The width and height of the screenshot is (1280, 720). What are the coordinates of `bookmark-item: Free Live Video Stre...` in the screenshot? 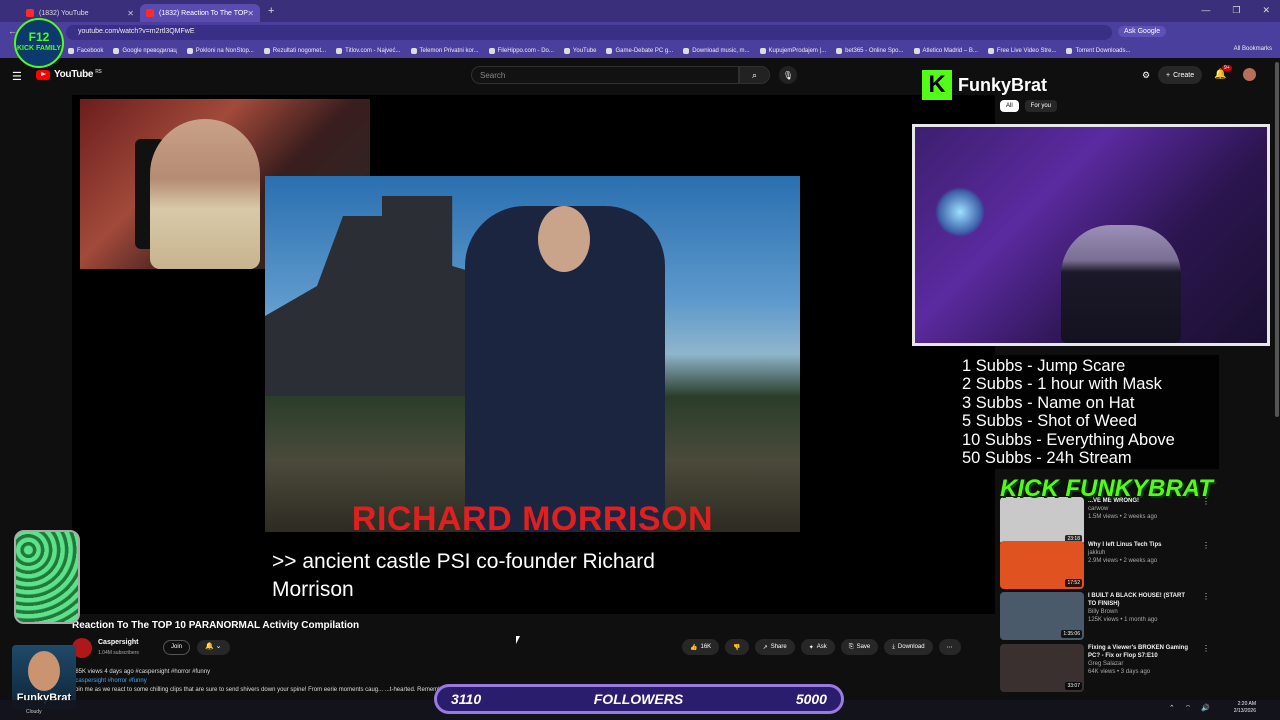 It's located at (1021, 50).